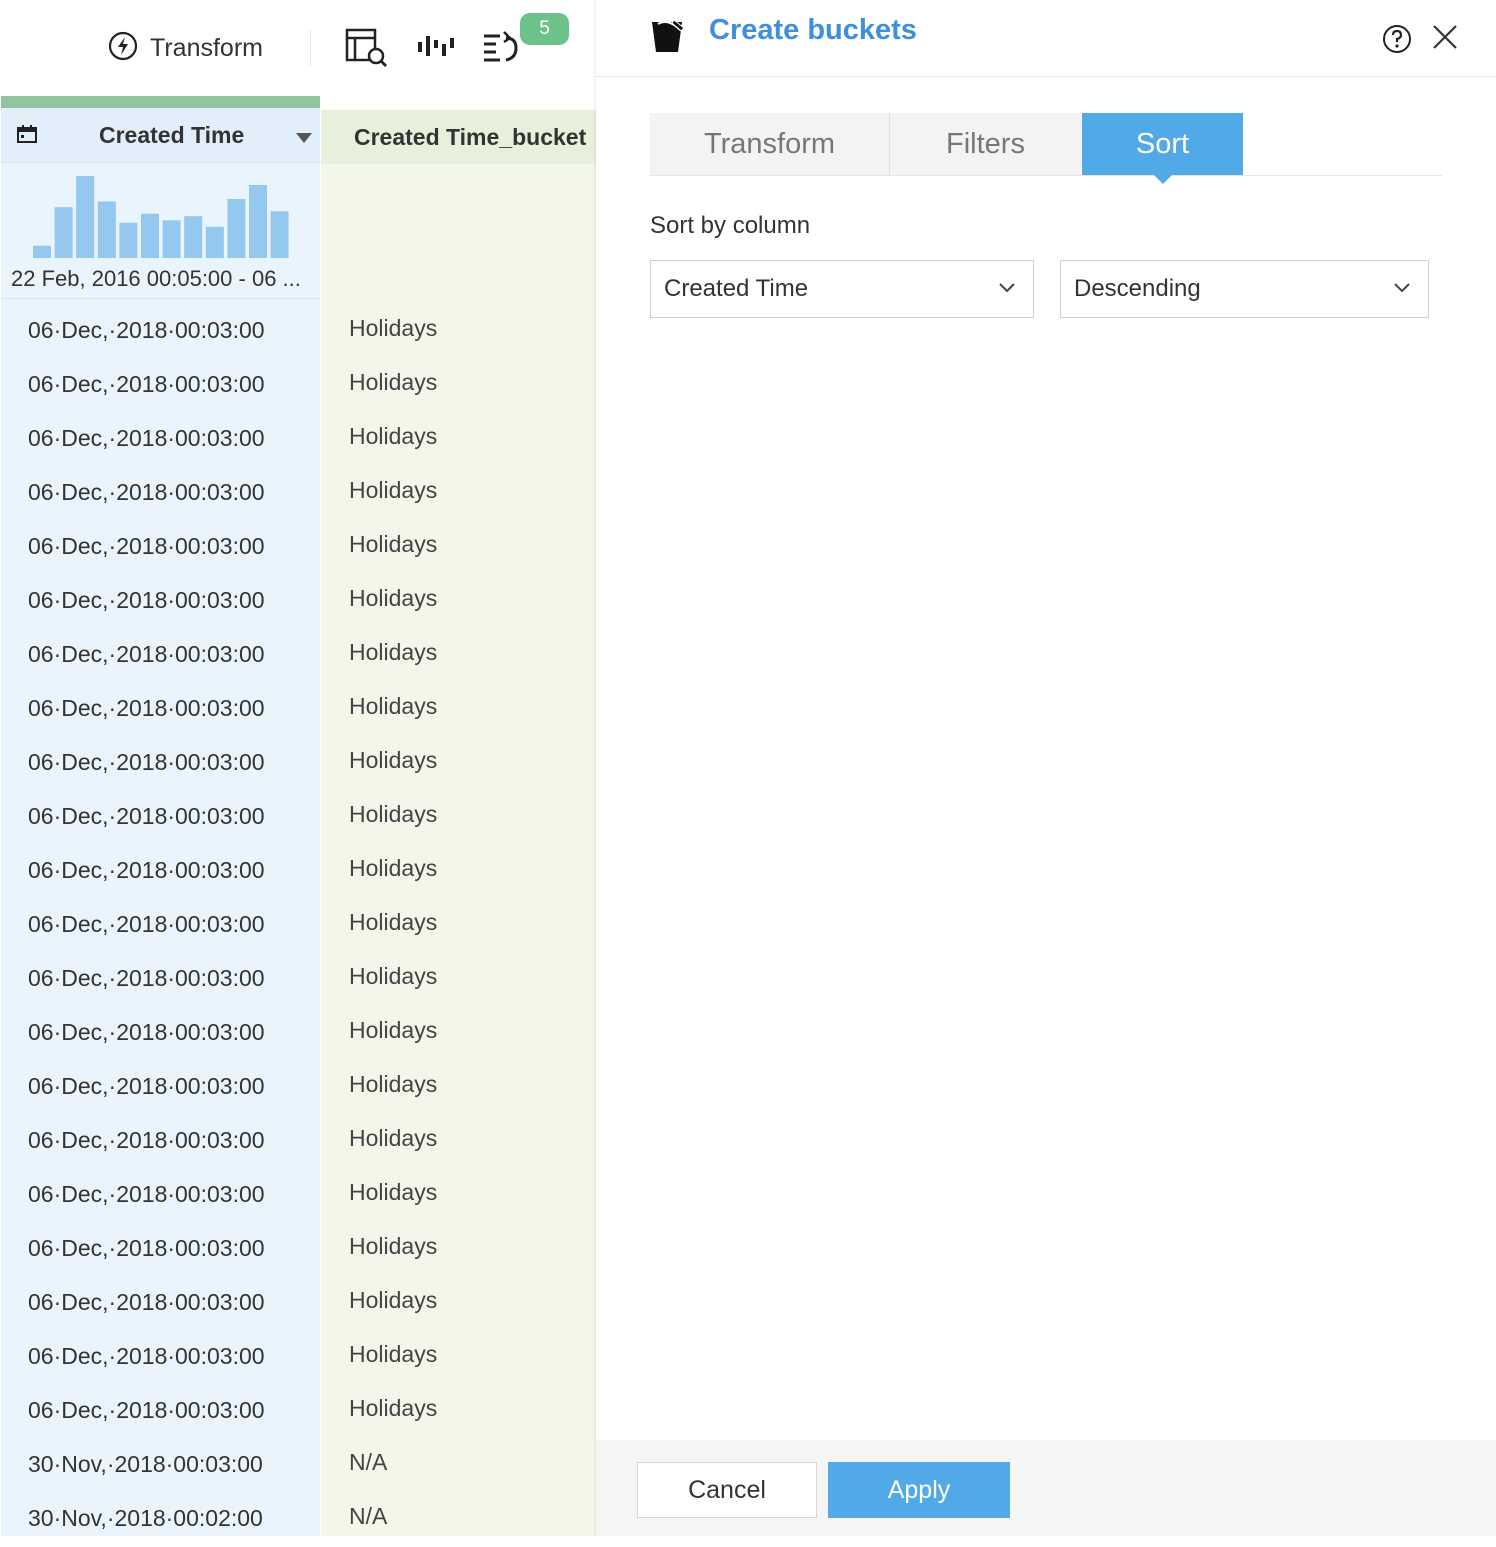 This screenshot has height=1547, width=1496. Describe the element at coordinates (367, 48) in the screenshot. I see `table-preview-icon` at that location.